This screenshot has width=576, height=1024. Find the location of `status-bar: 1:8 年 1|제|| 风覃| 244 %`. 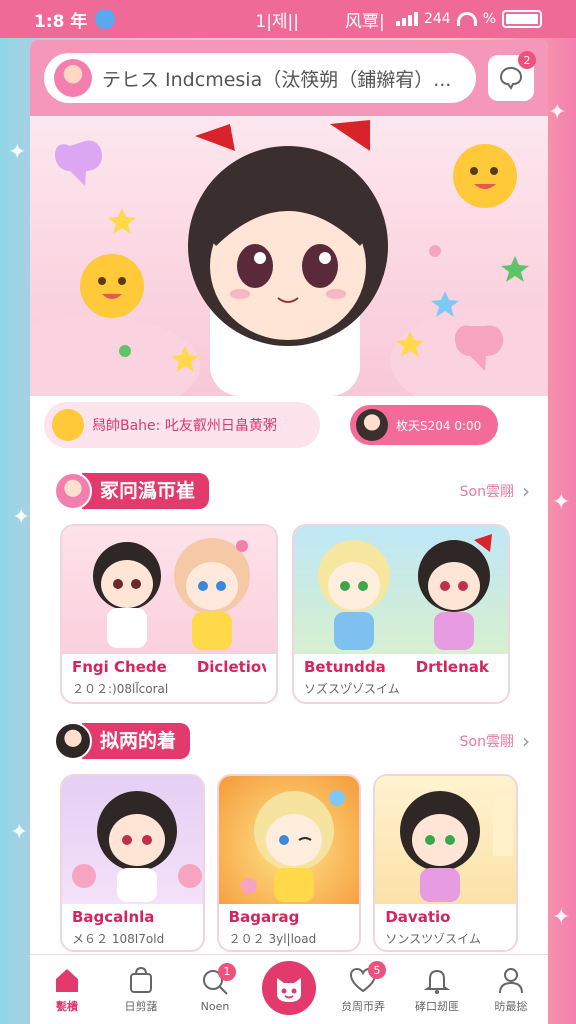

status-bar: 1:8 年 1|제|| 风覃| 244 % is located at coordinates (288, 19).